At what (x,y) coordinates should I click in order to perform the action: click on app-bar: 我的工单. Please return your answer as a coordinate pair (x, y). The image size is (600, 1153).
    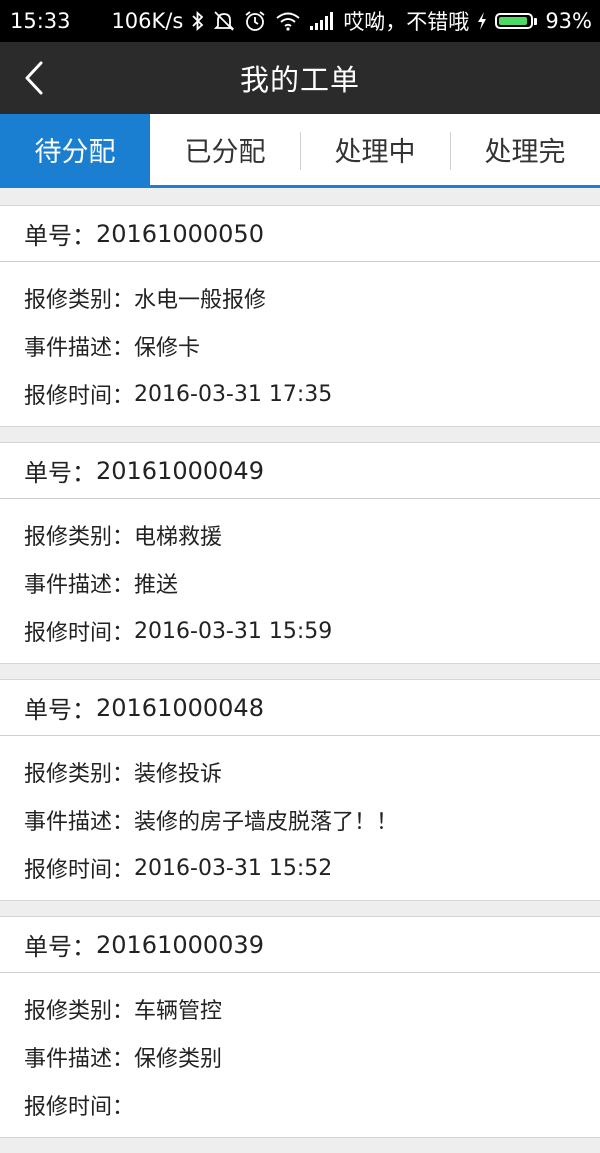
    Looking at the image, I should click on (300, 78).